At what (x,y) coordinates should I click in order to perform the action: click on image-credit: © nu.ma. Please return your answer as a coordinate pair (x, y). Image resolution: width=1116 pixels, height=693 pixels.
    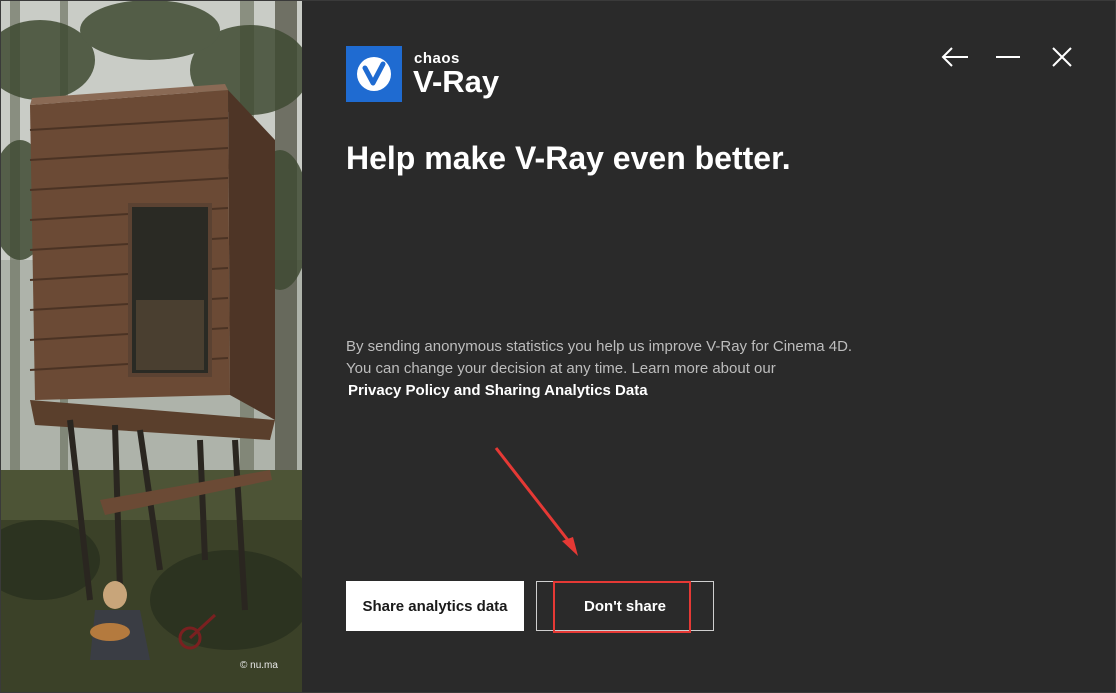
    Looking at the image, I should click on (259, 665).